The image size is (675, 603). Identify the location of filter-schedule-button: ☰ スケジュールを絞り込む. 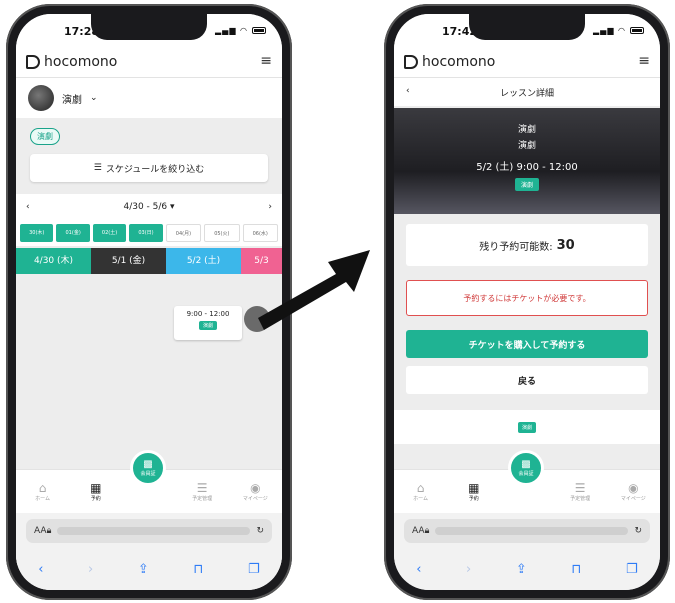
(149, 168).